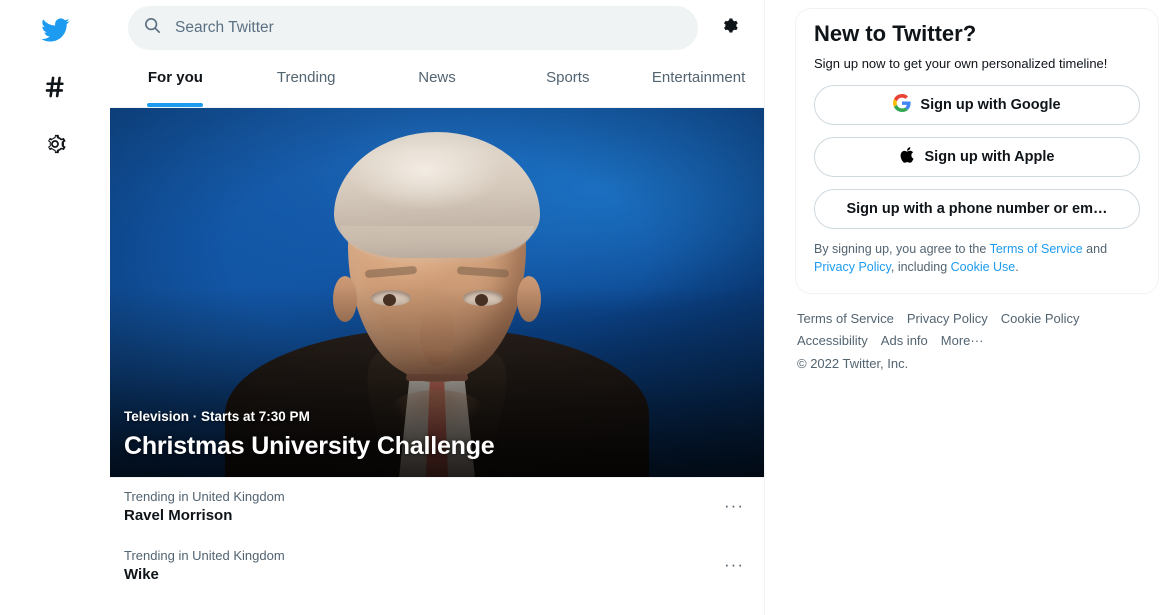 Image resolution: width=1175 pixels, height=615 pixels. Describe the element at coordinates (437, 77) in the screenshot. I see `tab-label: News` at that location.